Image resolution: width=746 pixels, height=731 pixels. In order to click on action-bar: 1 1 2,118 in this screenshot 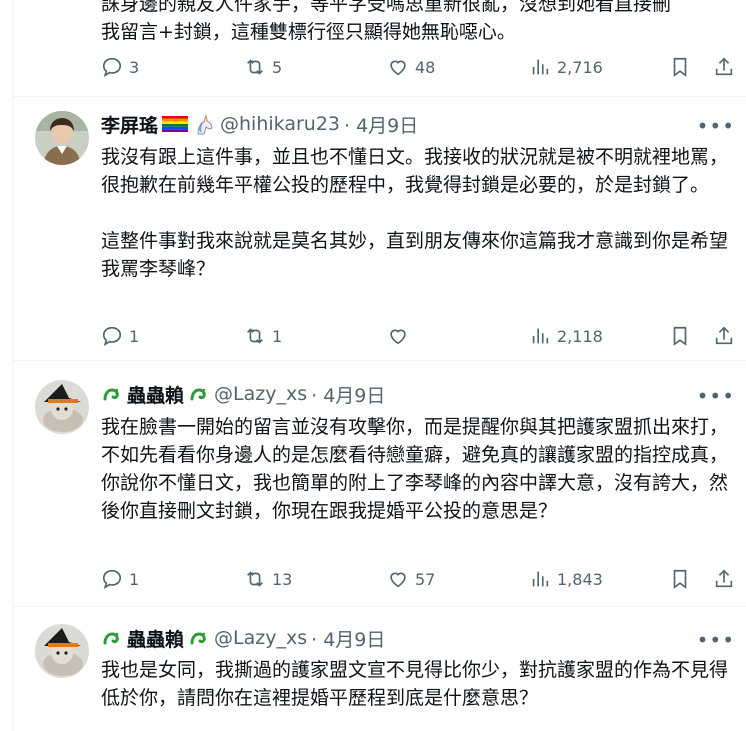, I will do `click(421, 336)`.